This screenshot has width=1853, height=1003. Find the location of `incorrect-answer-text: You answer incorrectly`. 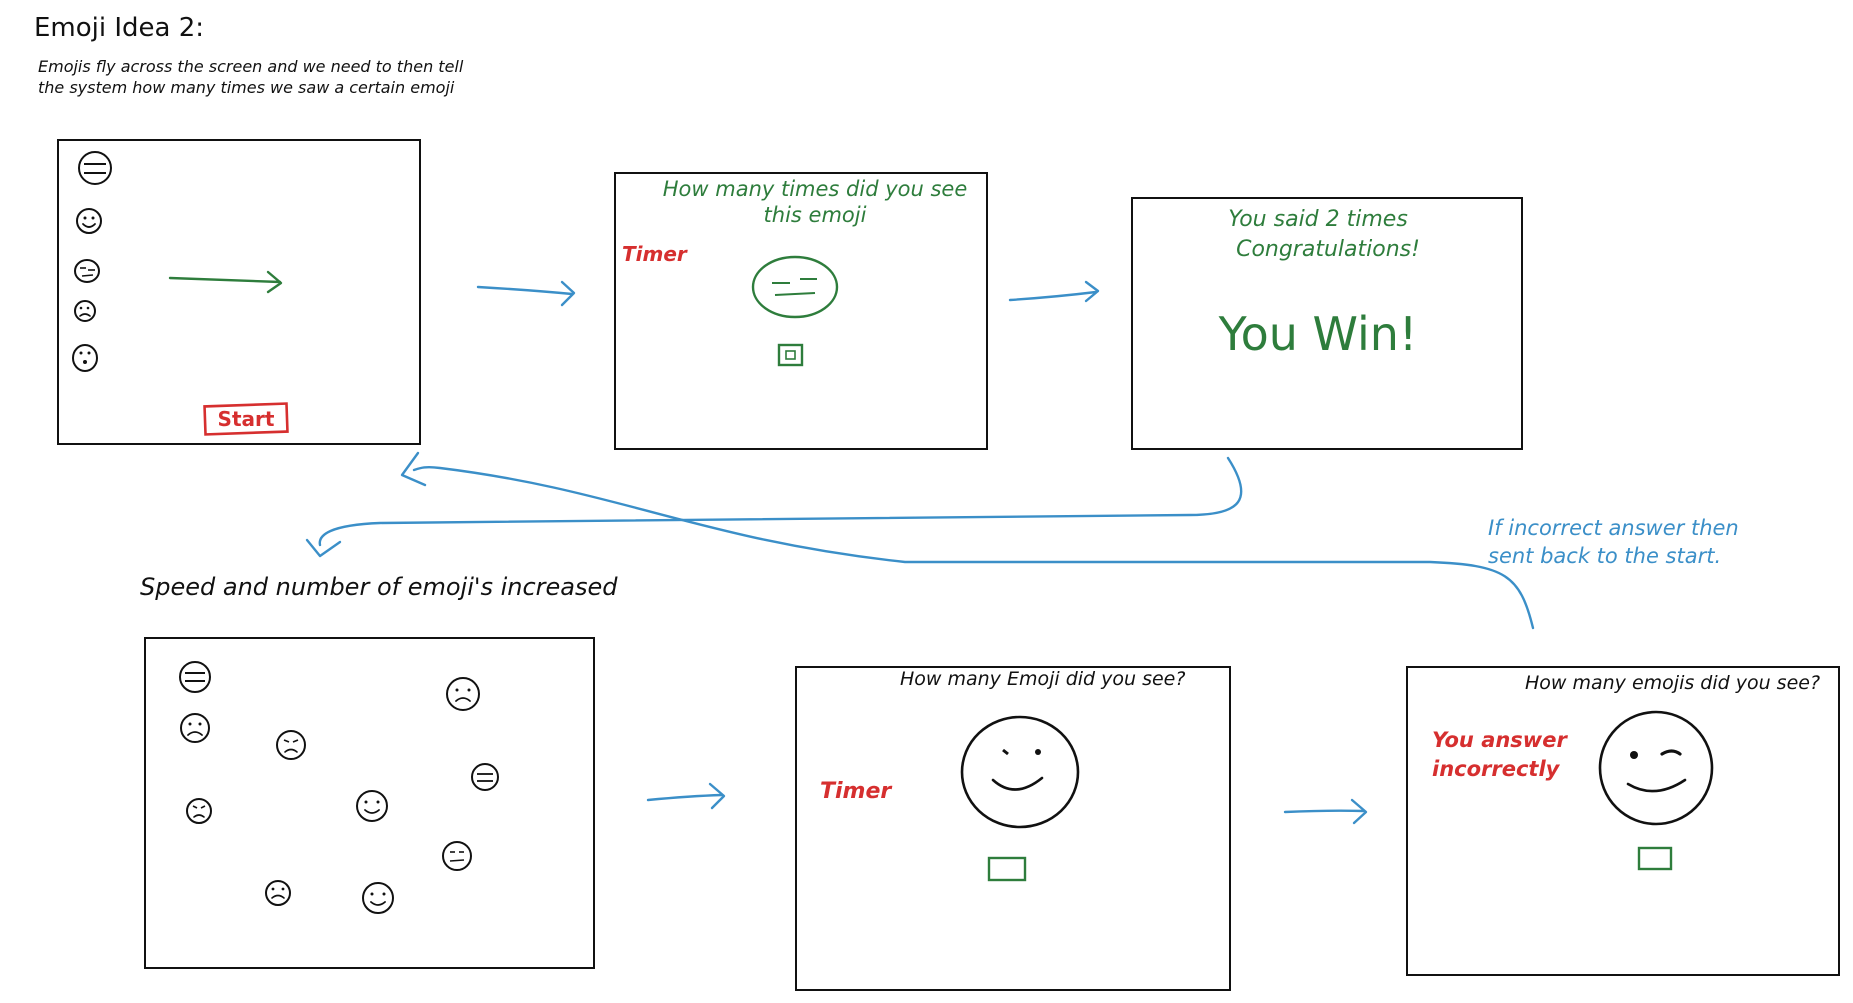

incorrect-answer-text: You answer incorrectly is located at coordinates (1499, 754).